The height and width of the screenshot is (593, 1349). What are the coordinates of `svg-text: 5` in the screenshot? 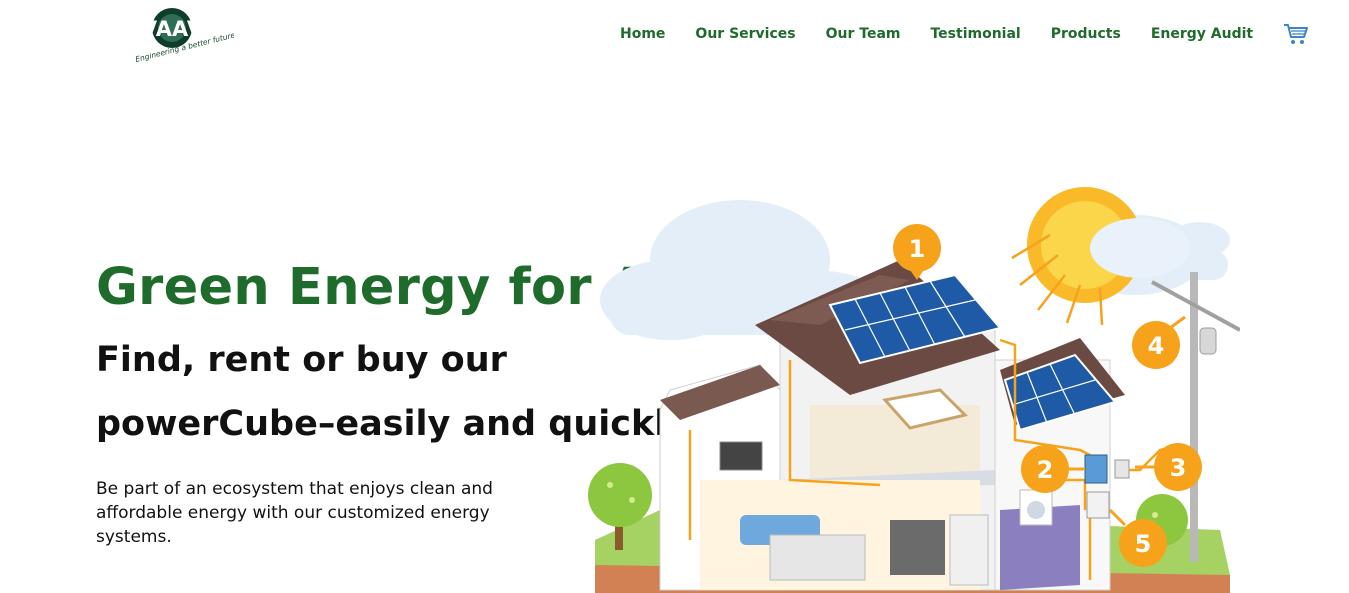 It's located at (1143, 544).